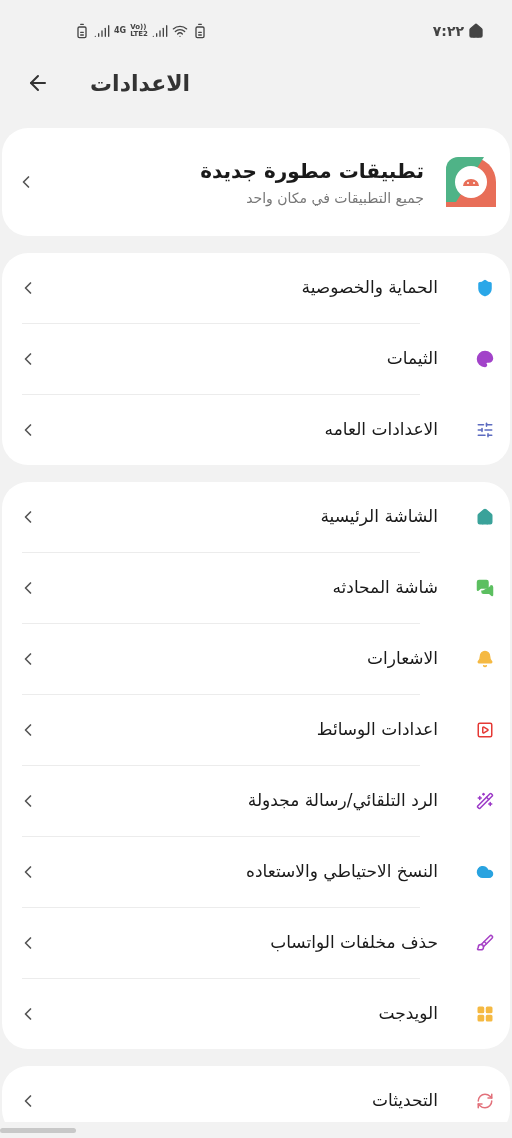 The width and height of the screenshot is (512, 1138). What do you see at coordinates (334, 198) in the screenshot?
I see `featured-subtitle: جميع التطبيقات في مكان واحد` at bounding box center [334, 198].